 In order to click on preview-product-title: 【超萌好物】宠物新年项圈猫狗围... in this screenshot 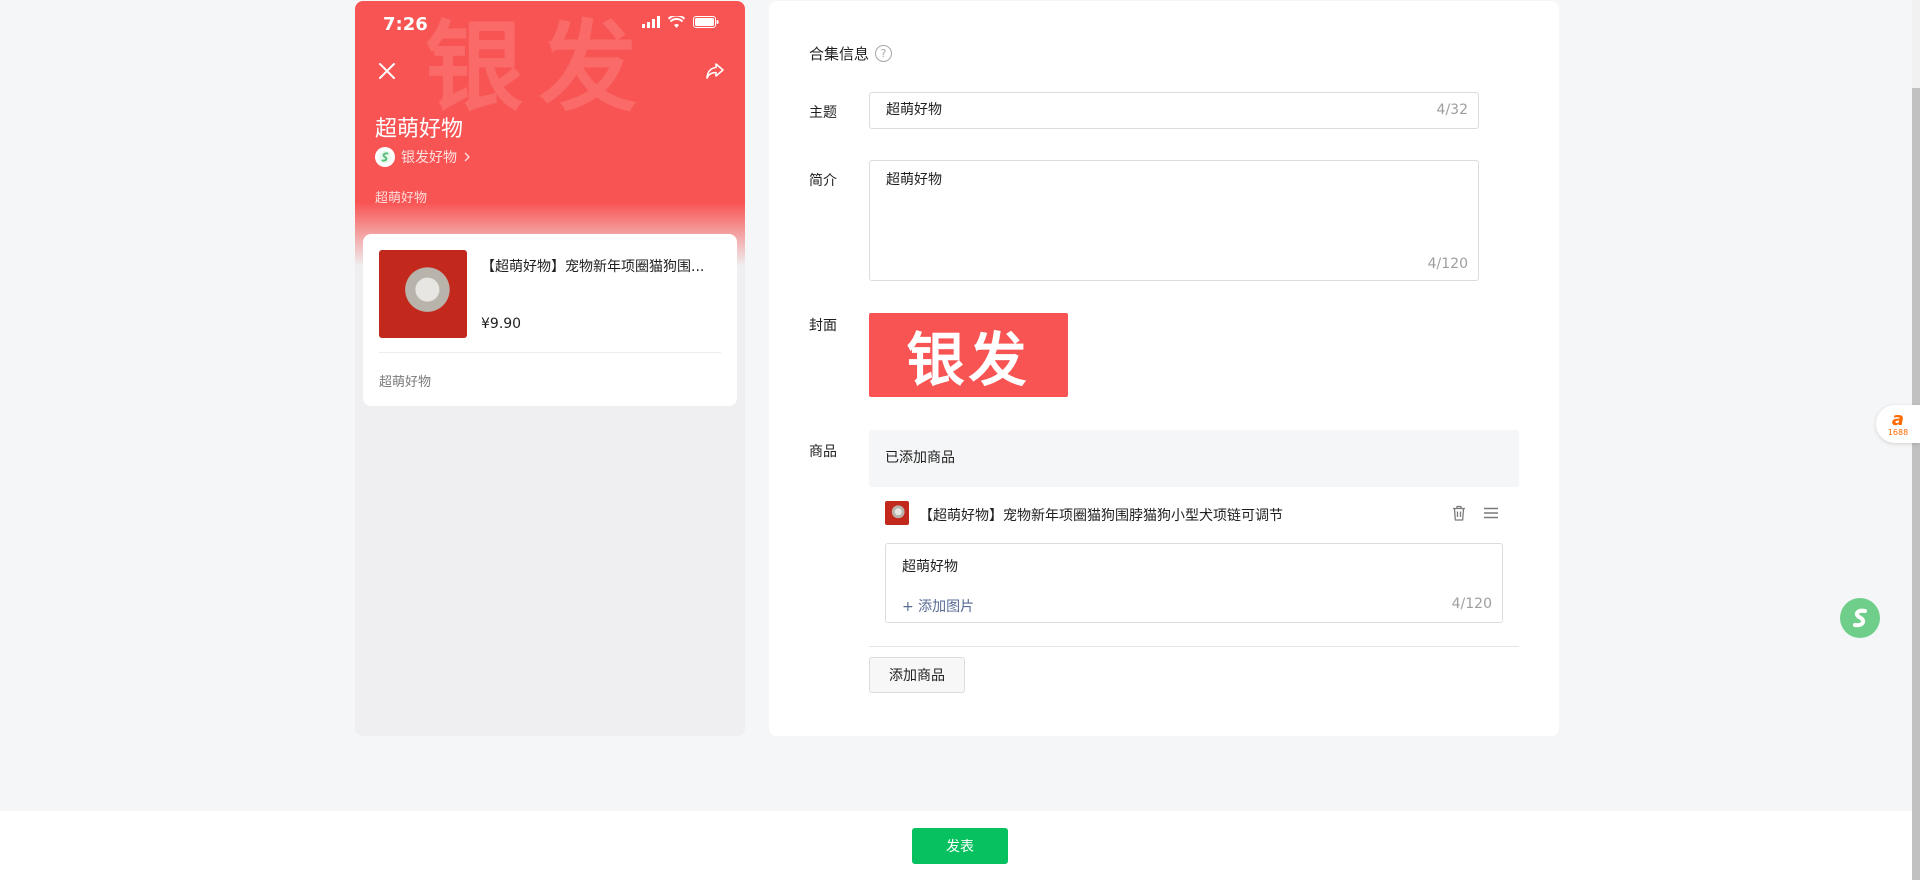, I will do `click(593, 267)`.